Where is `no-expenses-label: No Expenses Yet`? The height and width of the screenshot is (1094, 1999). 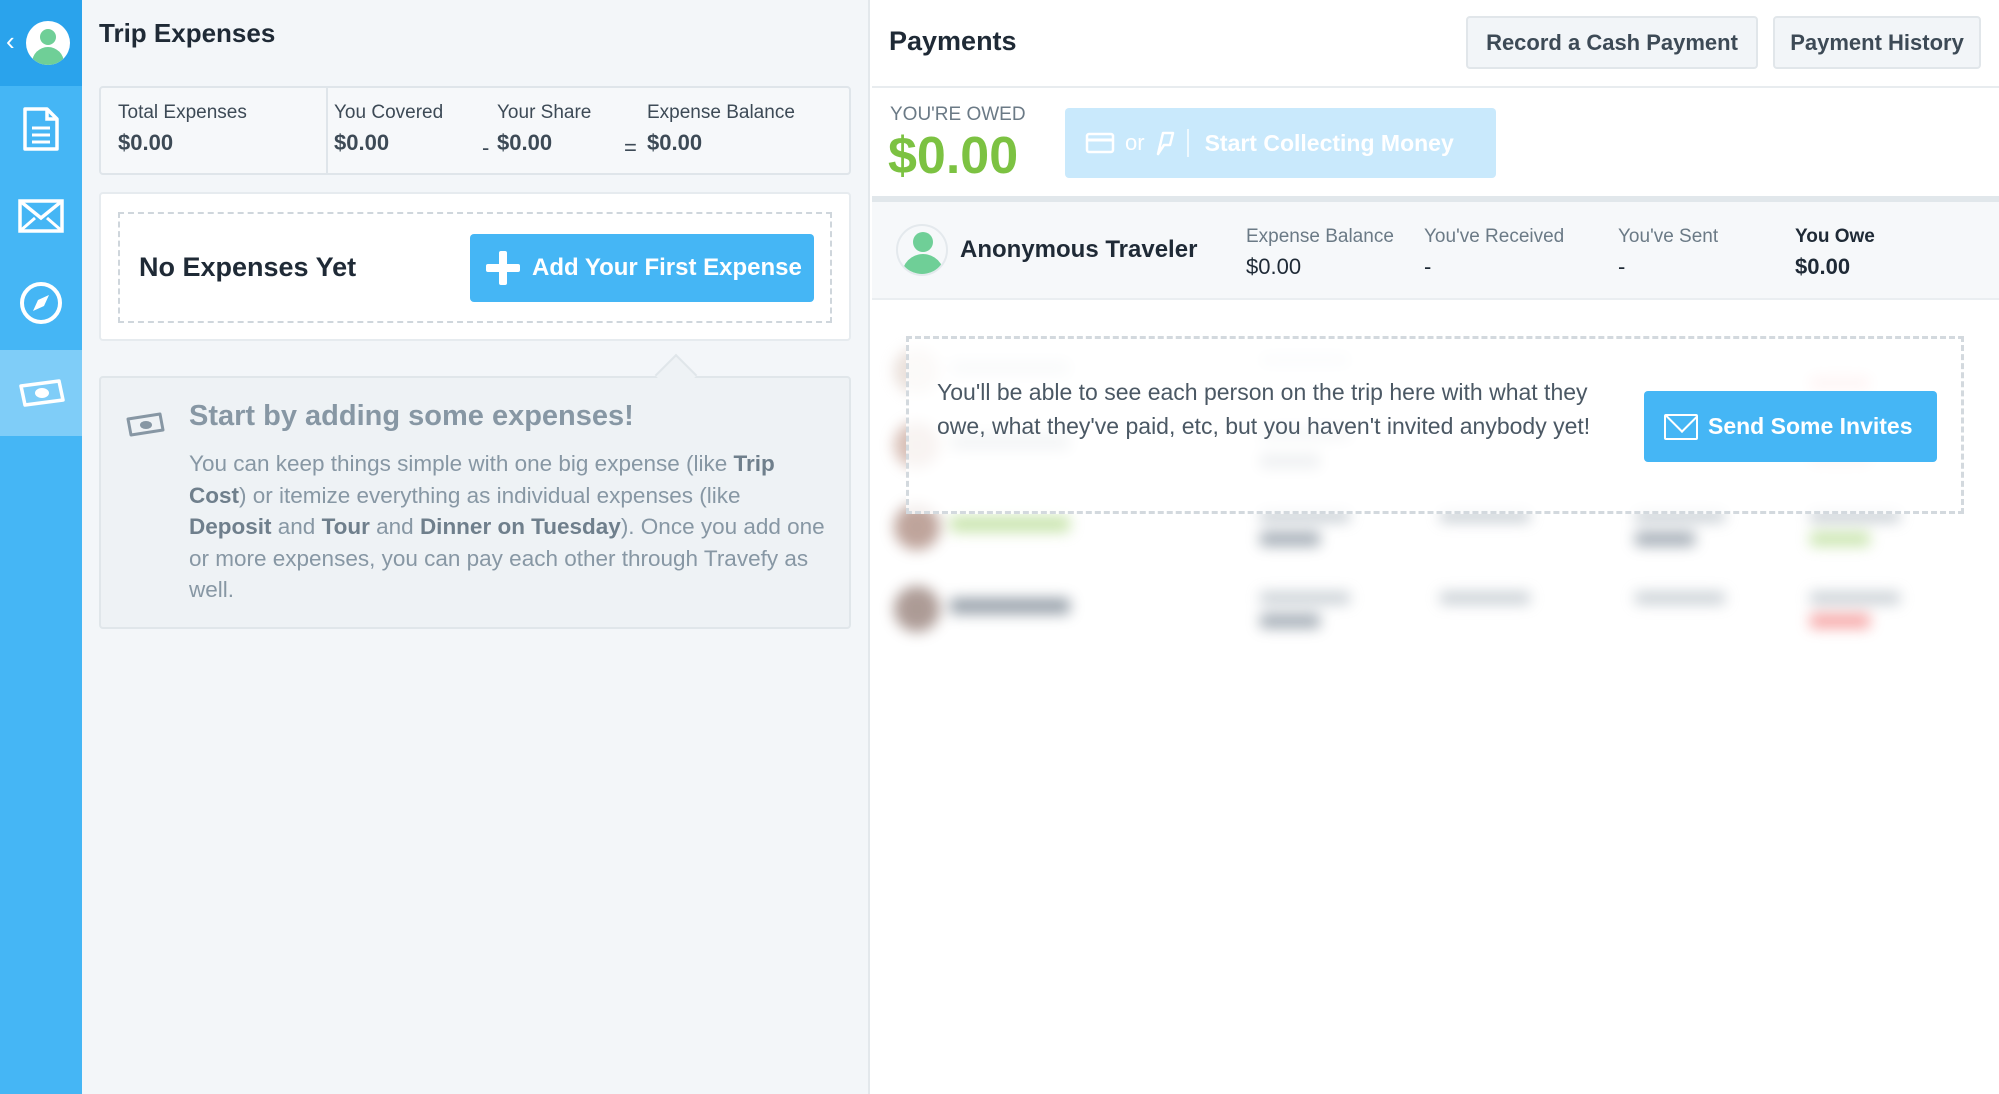
no-expenses-label: No Expenses Yet is located at coordinates (248, 267).